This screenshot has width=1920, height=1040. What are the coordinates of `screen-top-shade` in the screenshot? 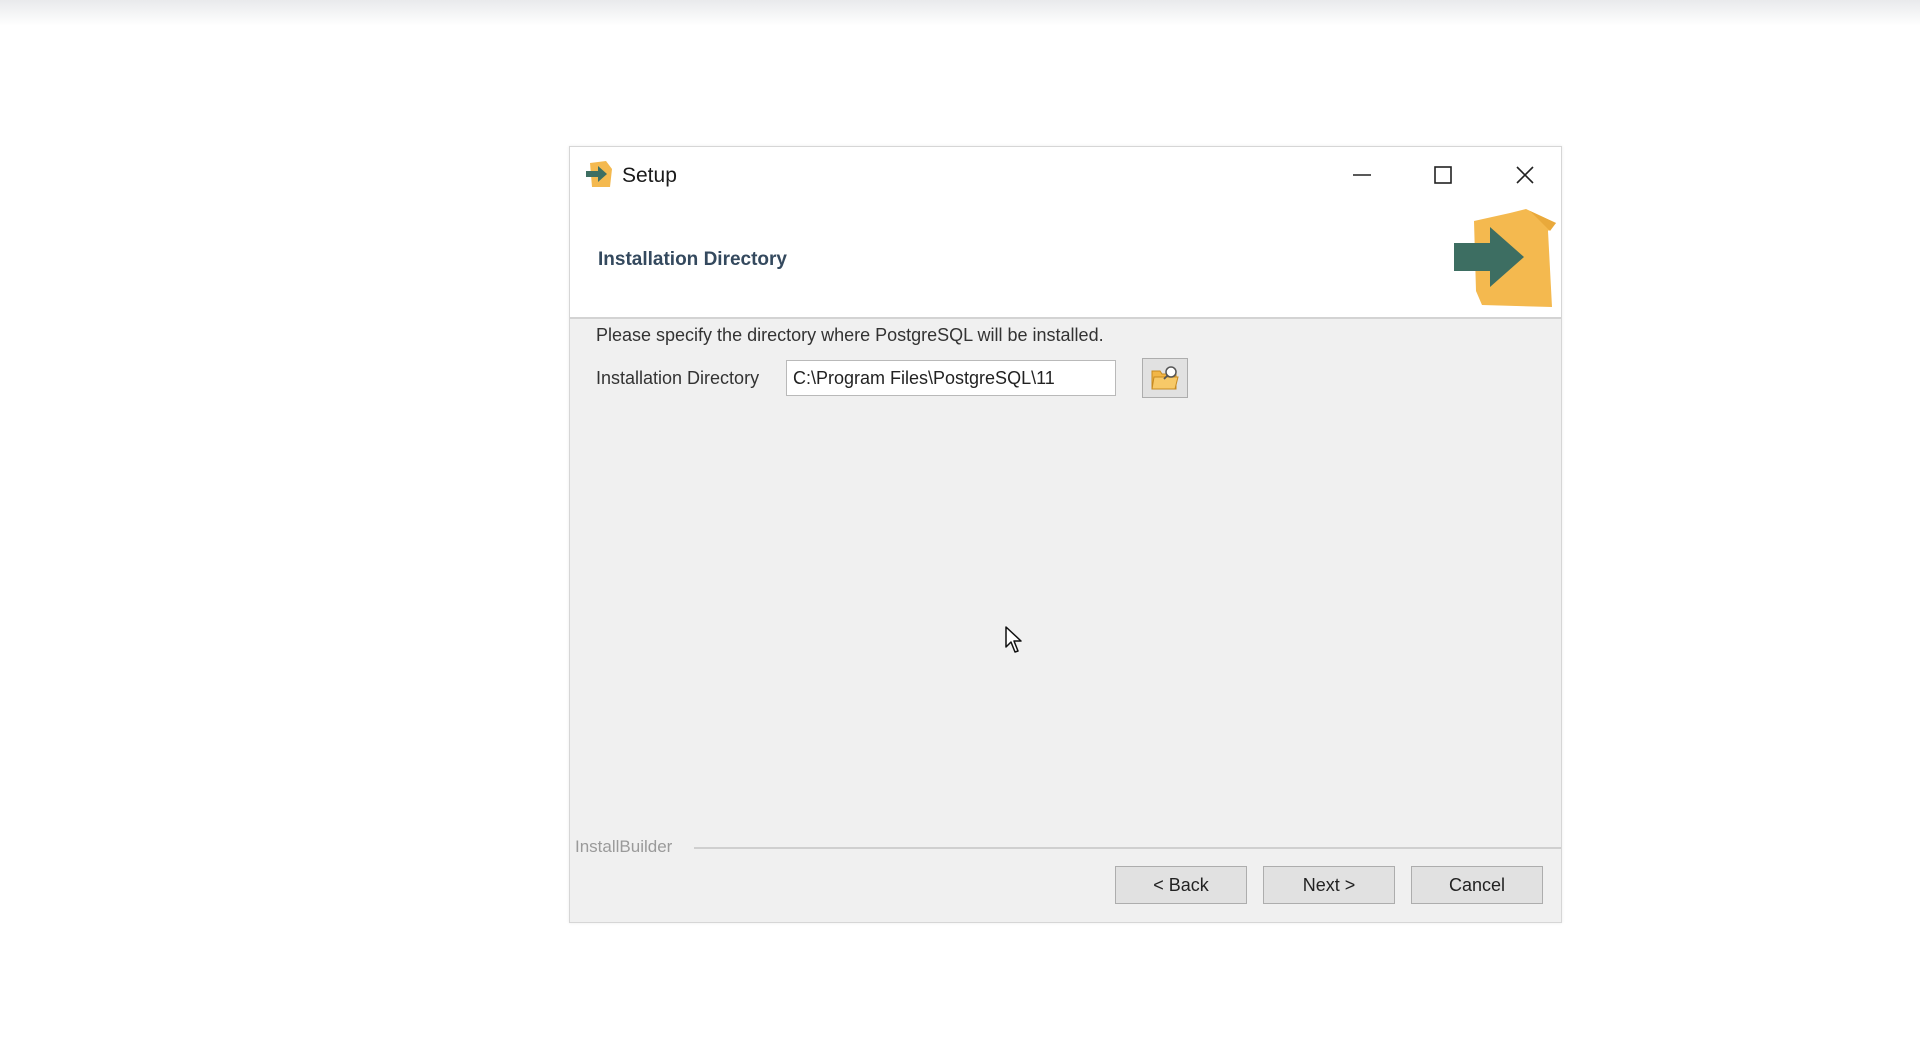 It's located at (960, 13).